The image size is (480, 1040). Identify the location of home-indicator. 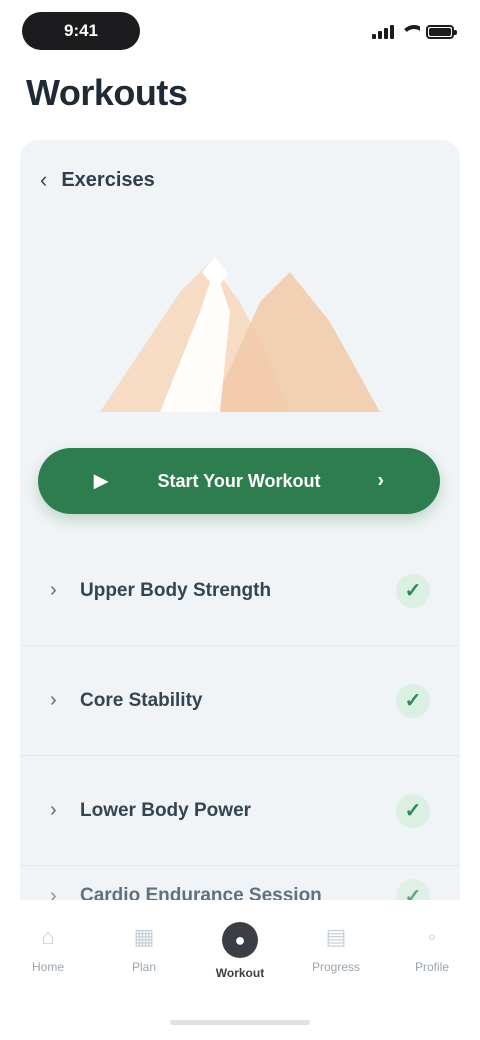
(240, 1022).